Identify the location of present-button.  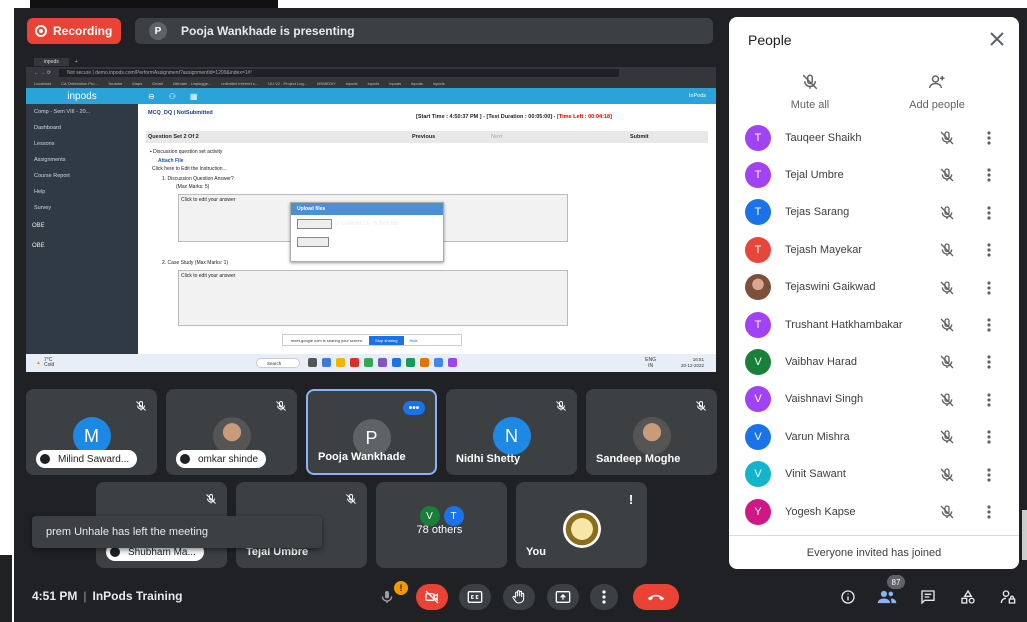
(563, 597).